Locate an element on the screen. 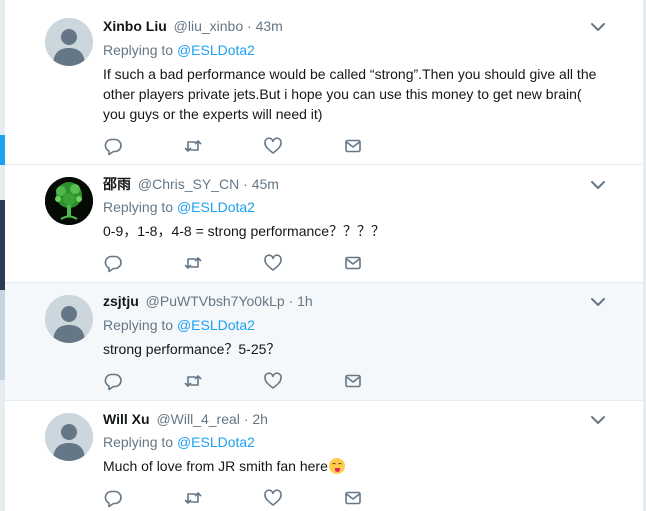 This screenshot has width=646, height=511. timestamp: 2h is located at coordinates (260, 419).